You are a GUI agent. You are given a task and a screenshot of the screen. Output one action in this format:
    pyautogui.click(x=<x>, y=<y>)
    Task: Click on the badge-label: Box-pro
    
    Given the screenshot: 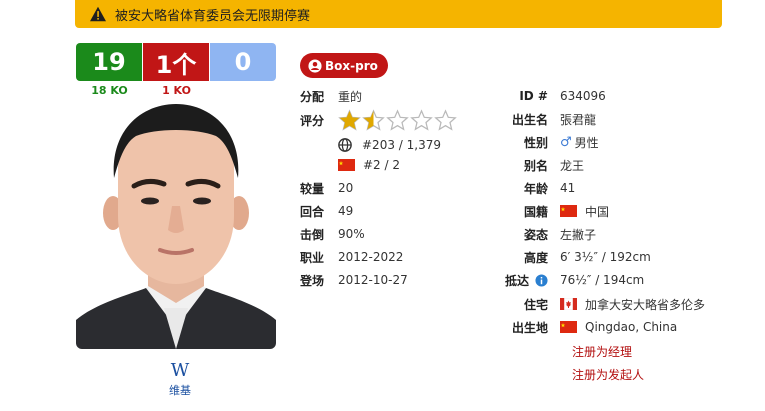 What is the action you would take?
    pyautogui.click(x=351, y=65)
    